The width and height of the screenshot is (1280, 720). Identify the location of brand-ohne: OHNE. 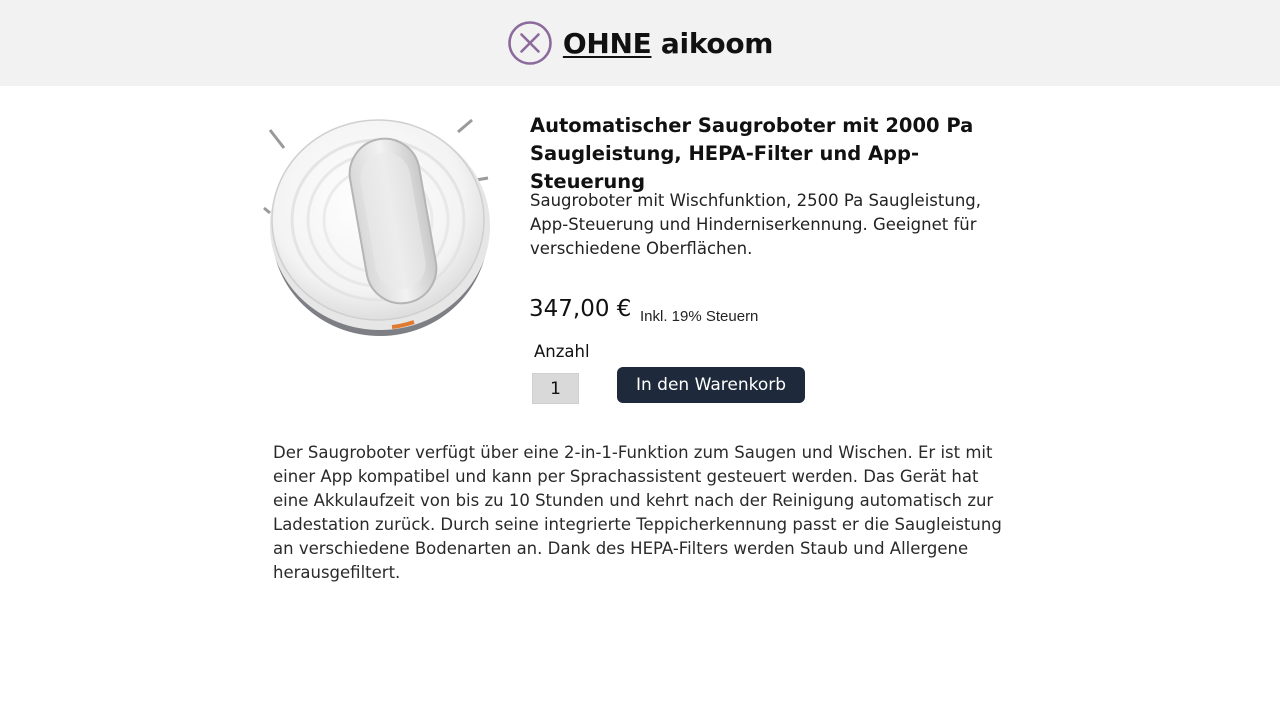
(607, 43).